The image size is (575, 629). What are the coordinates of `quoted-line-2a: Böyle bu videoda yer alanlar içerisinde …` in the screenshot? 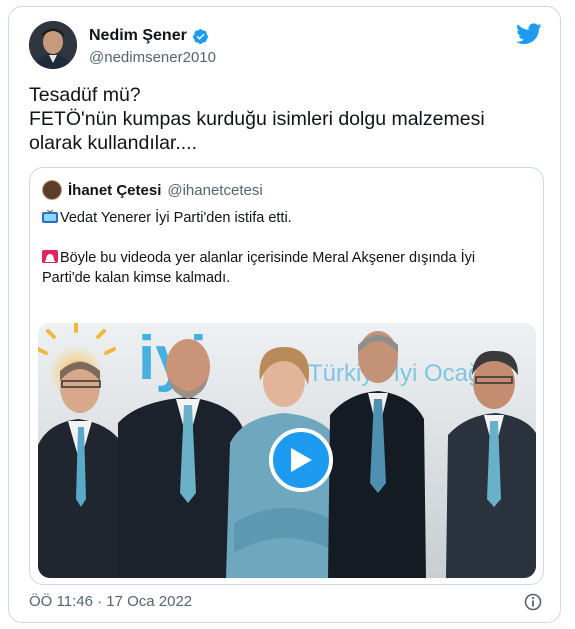 It's located at (268, 258).